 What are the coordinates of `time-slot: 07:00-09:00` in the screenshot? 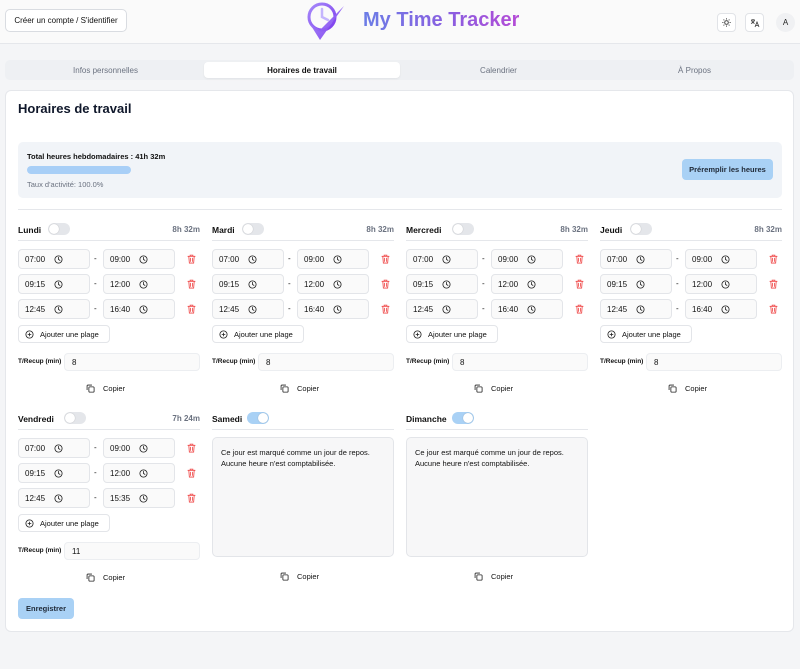 It's located at (497, 259).